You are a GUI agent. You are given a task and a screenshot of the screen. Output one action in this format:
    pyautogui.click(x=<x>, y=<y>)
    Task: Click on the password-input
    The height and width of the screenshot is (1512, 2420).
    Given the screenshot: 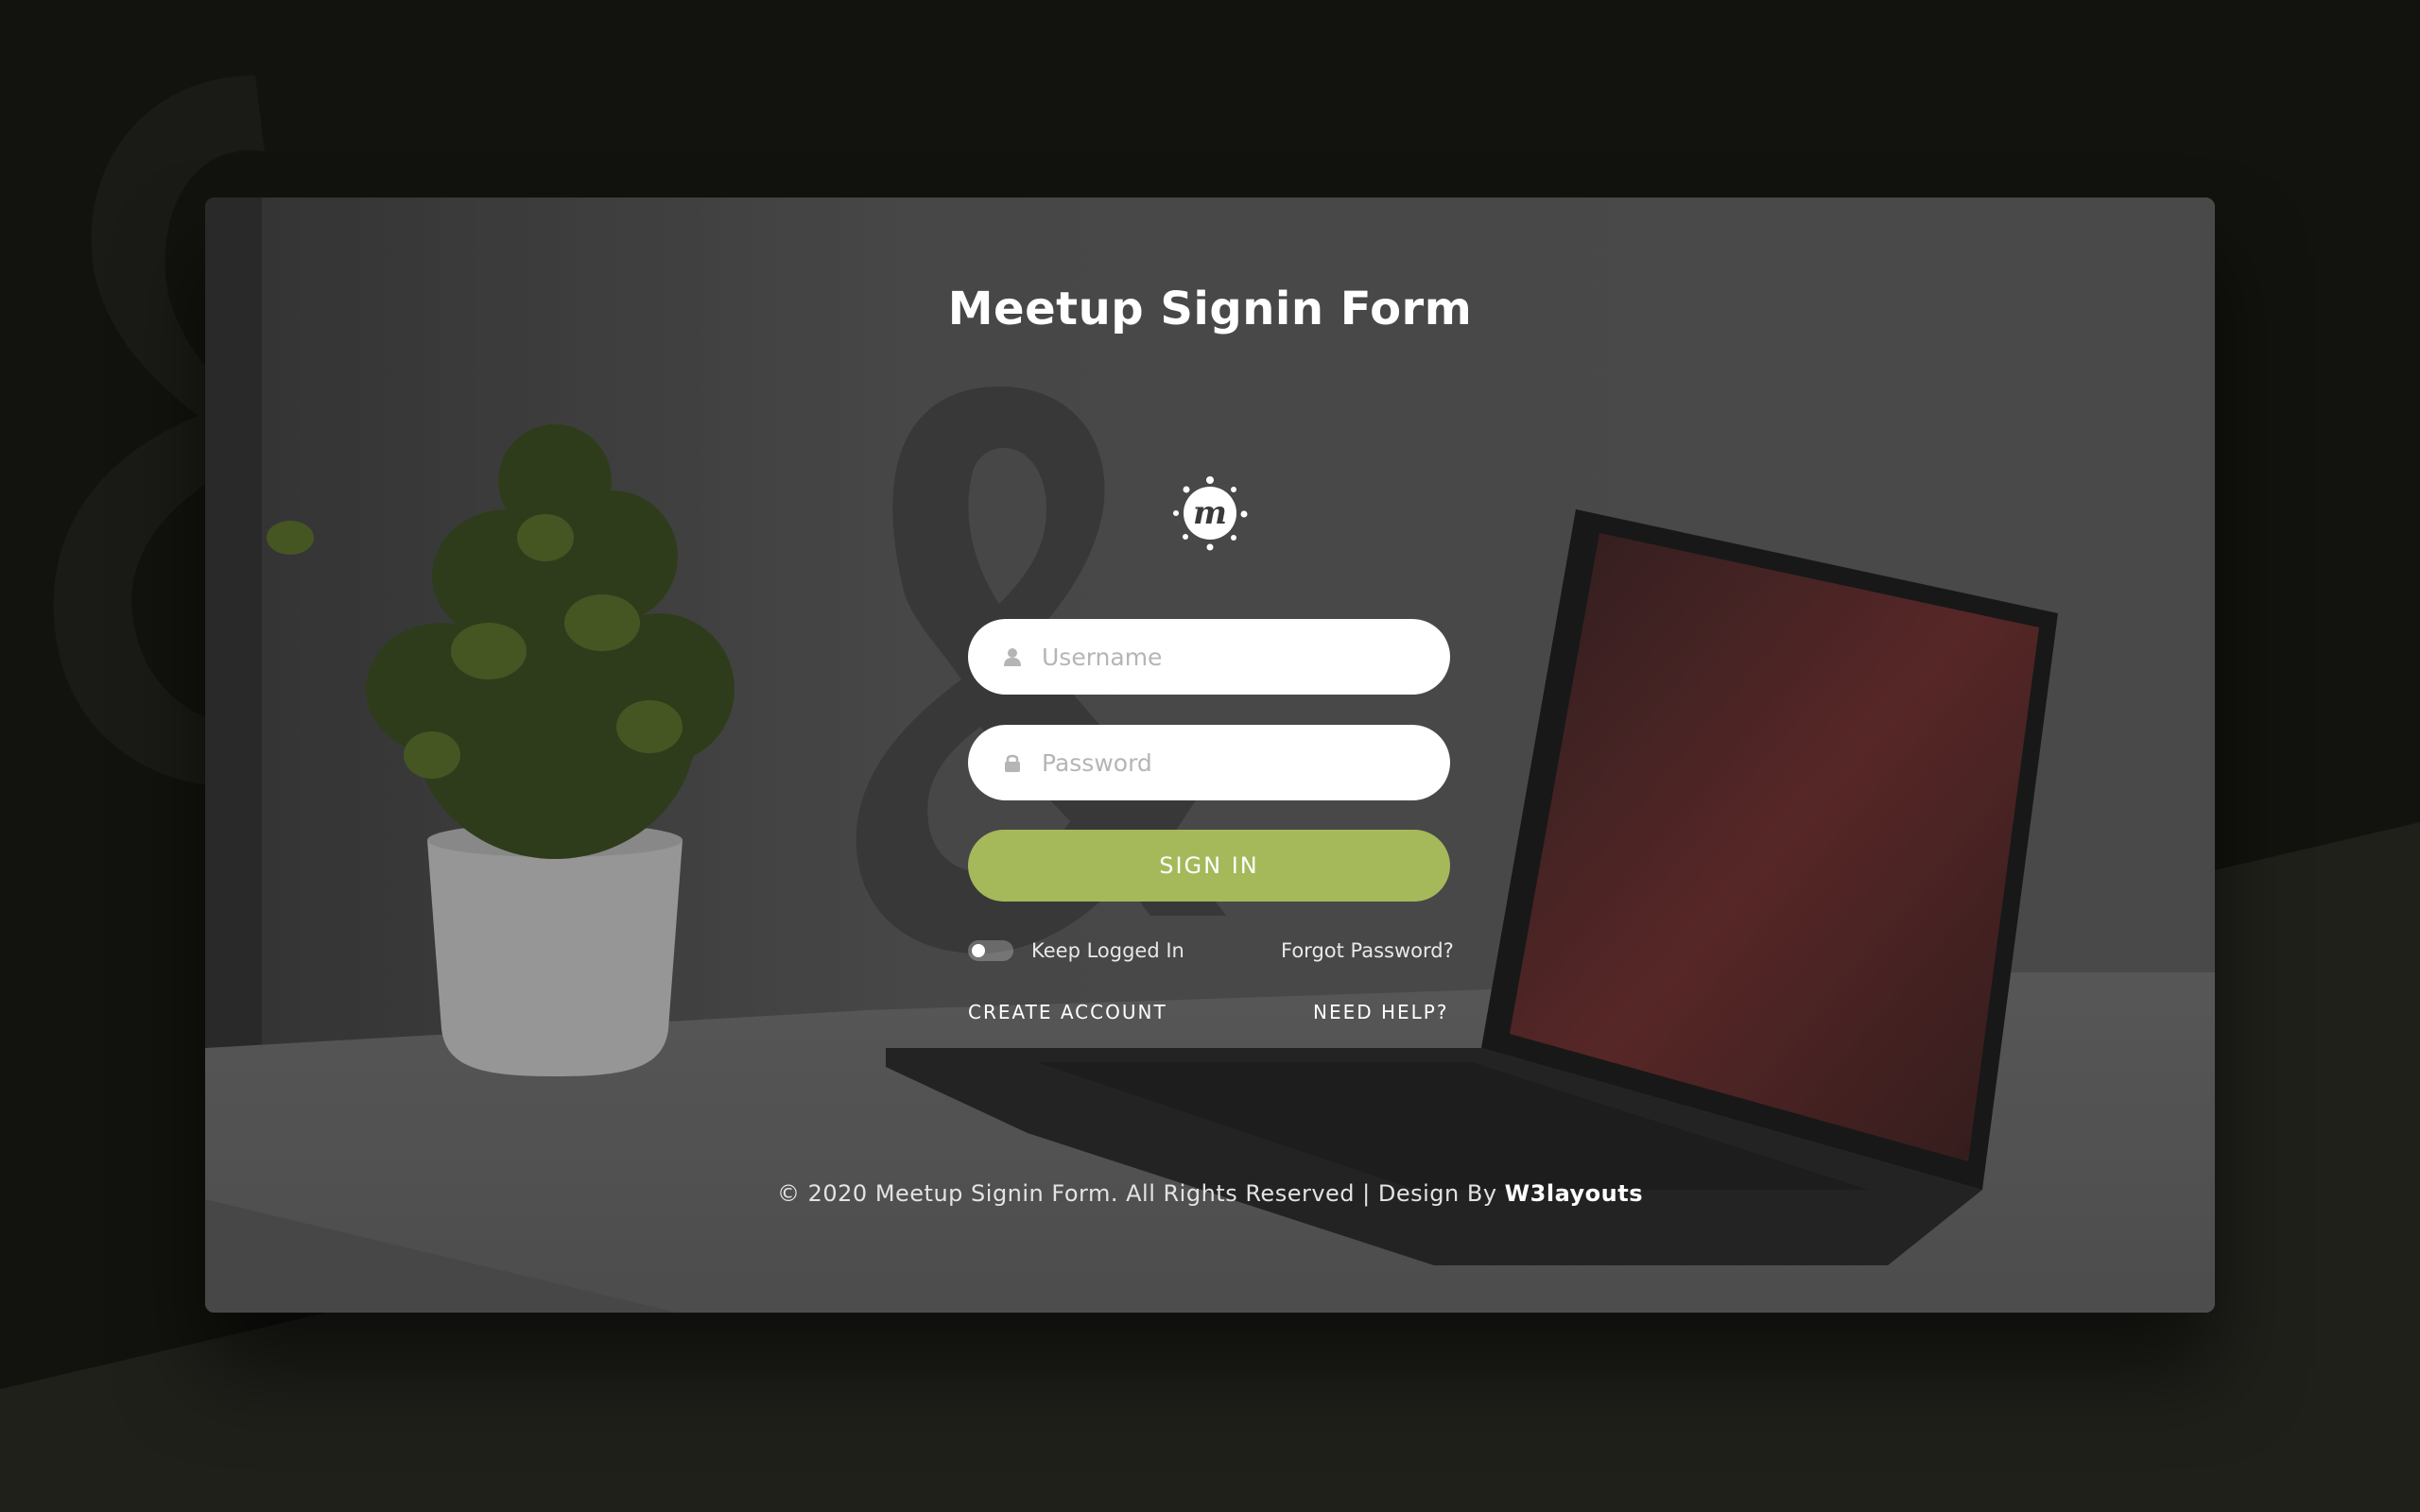 What is the action you would take?
    pyautogui.click(x=1231, y=762)
    